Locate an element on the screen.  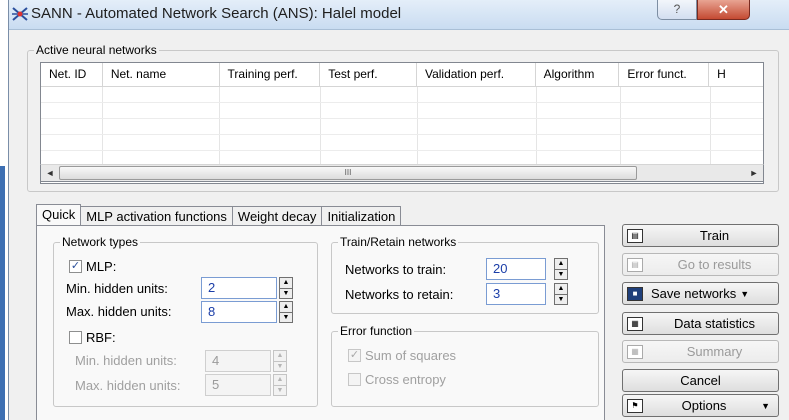
train-button-label: Train is located at coordinates (714, 235).